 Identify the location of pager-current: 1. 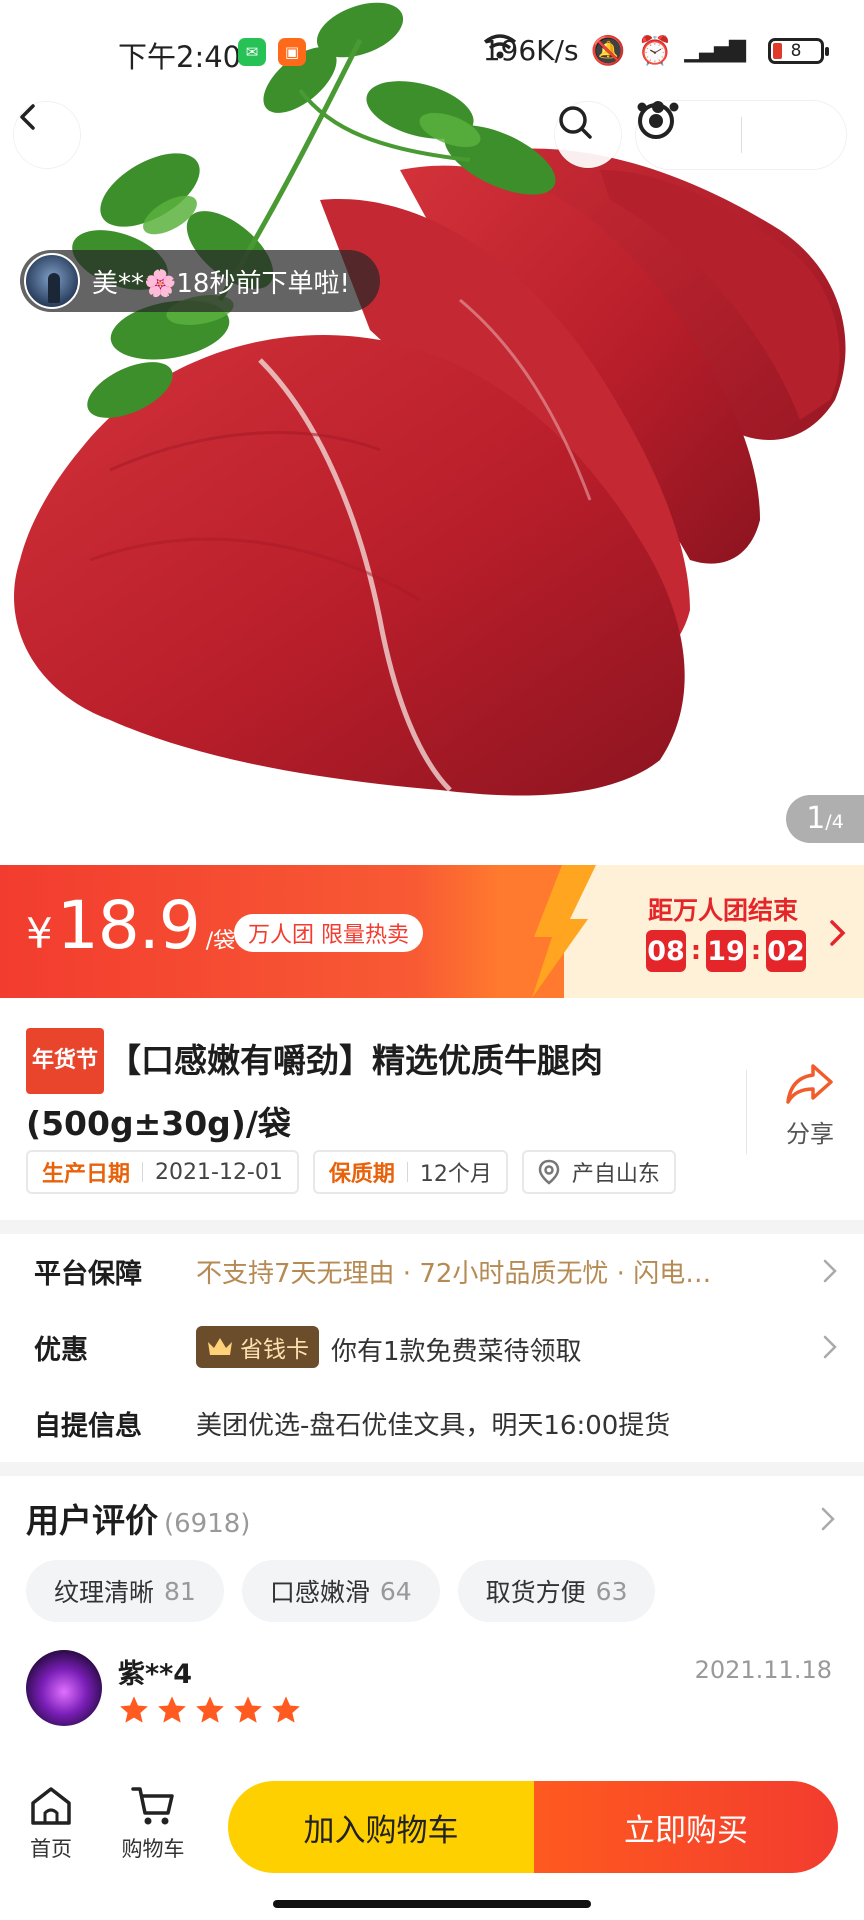
(816, 818).